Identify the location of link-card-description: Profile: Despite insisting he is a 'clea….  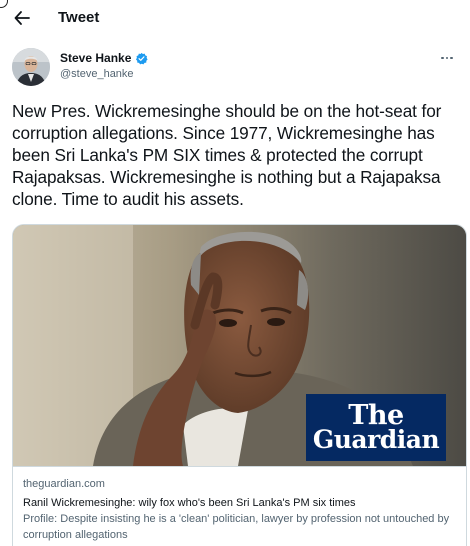
(236, 527).